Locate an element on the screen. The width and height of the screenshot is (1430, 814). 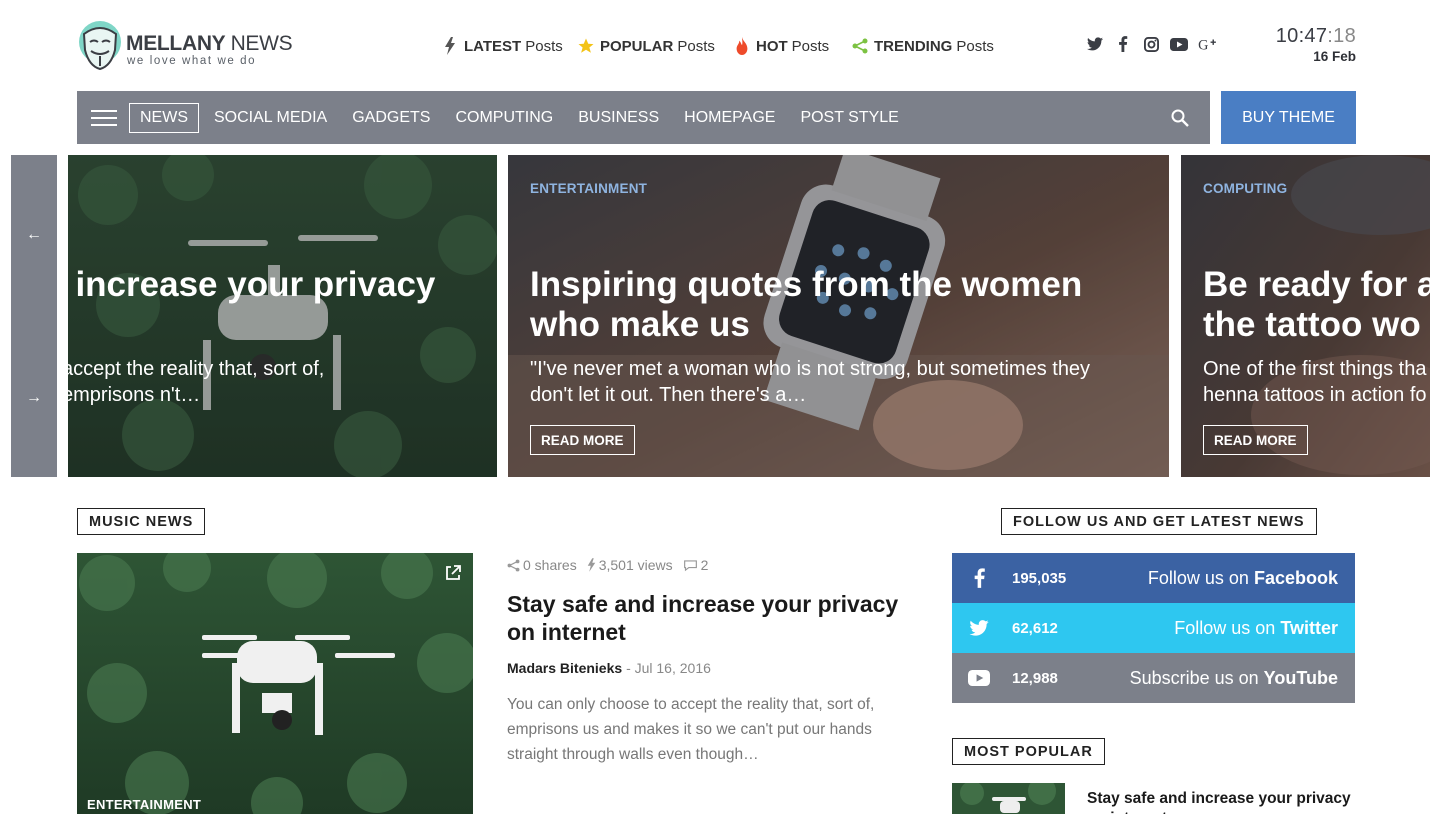
post-category-badge: ENTERTAINMENT is located at coordinates (144, 804).